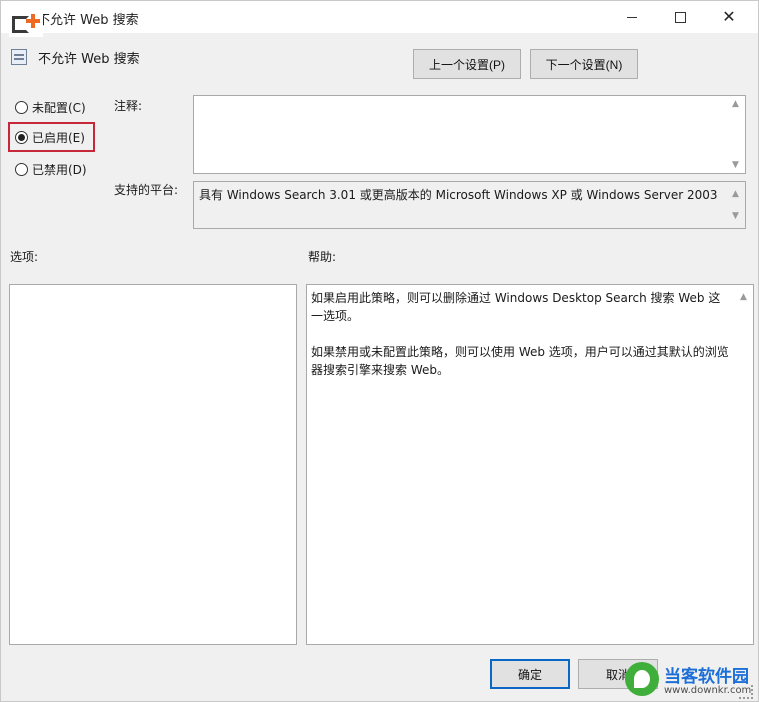 This screenshot has width=759, height=702. What do you see at coordinates (379, 17) in the screenshot?
I see `title-bar: 不允许 Web 搜索 ✕` at bounding box center [379, 17].